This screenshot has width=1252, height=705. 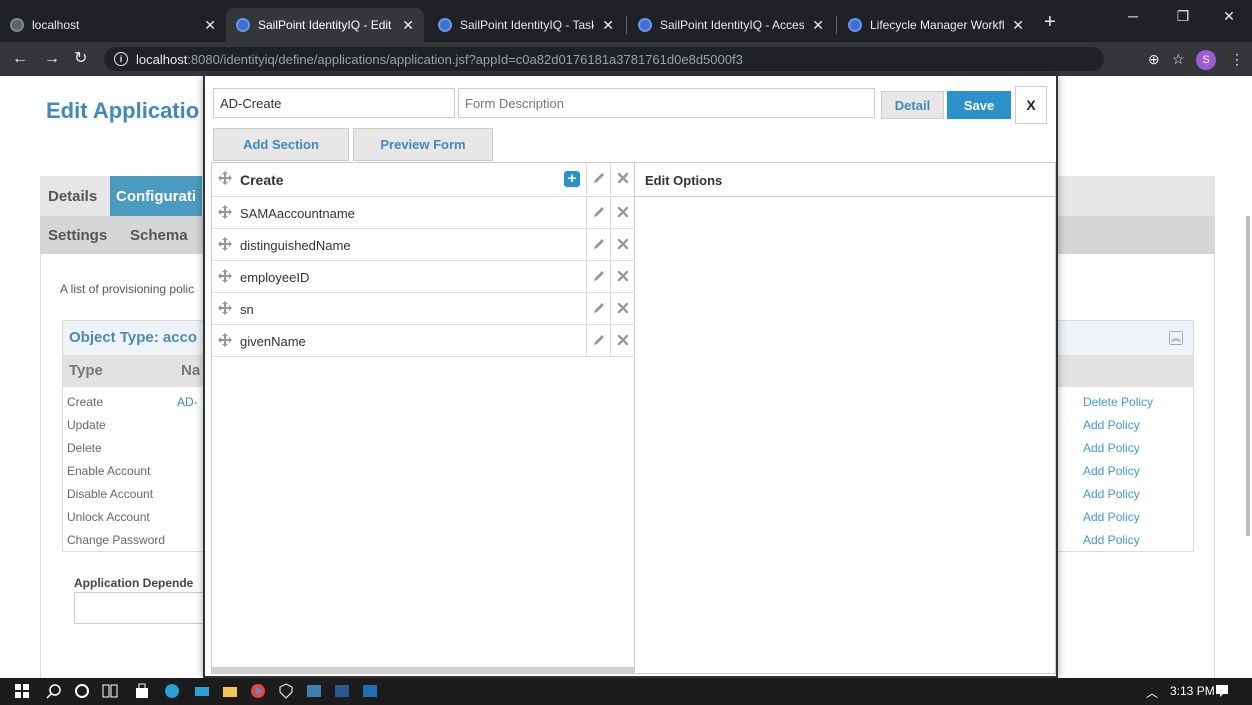 What do you see at coordinates (1248, 376) in the screenshot?
I see `page-scrollbar` at bounding box center [1248, 376].